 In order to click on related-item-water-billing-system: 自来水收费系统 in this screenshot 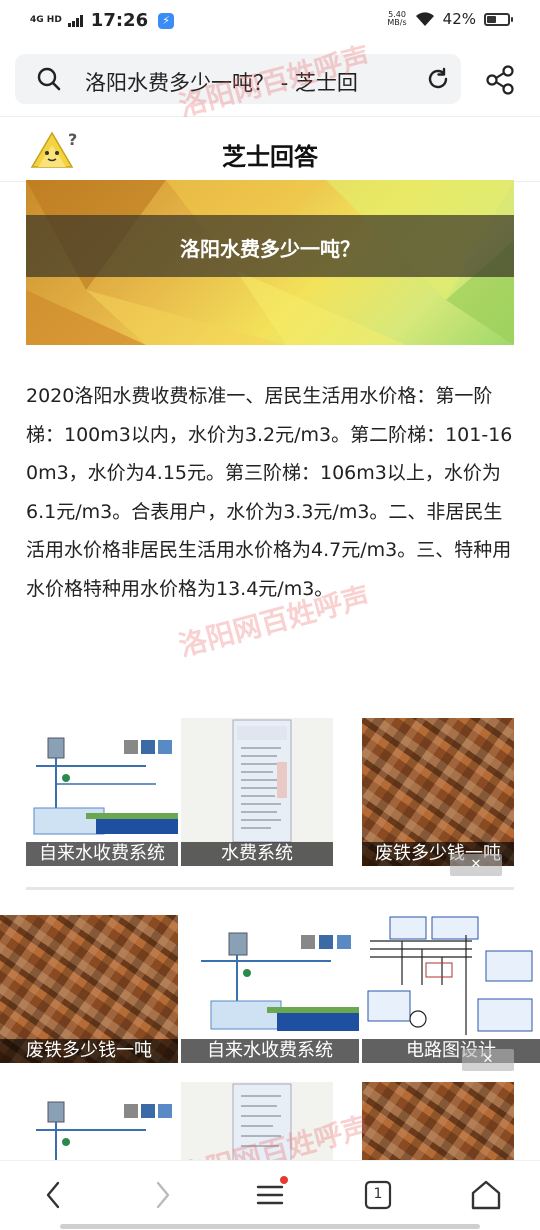, I will do `click(102, 792)`.